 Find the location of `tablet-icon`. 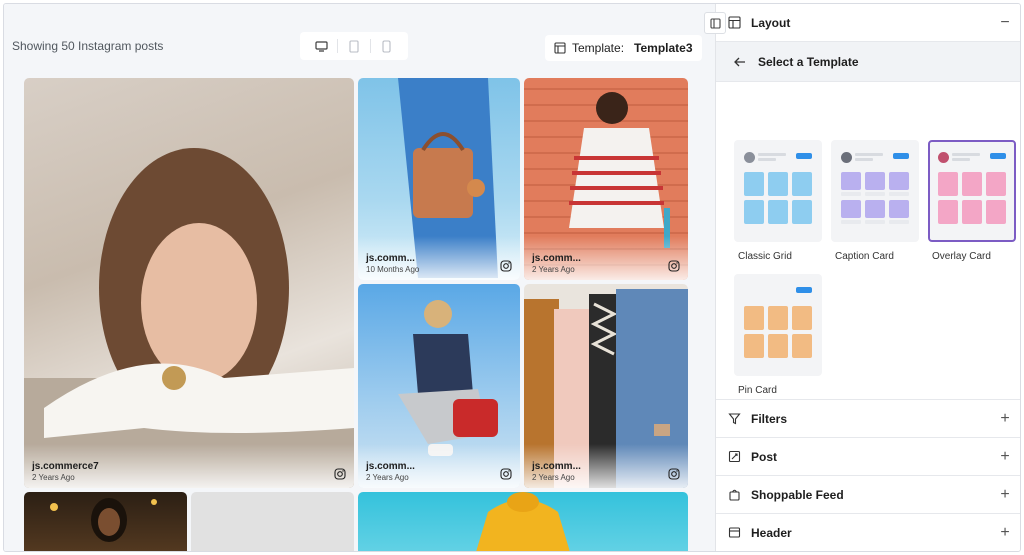

tablet-icon is located at coordinates (354, 46).